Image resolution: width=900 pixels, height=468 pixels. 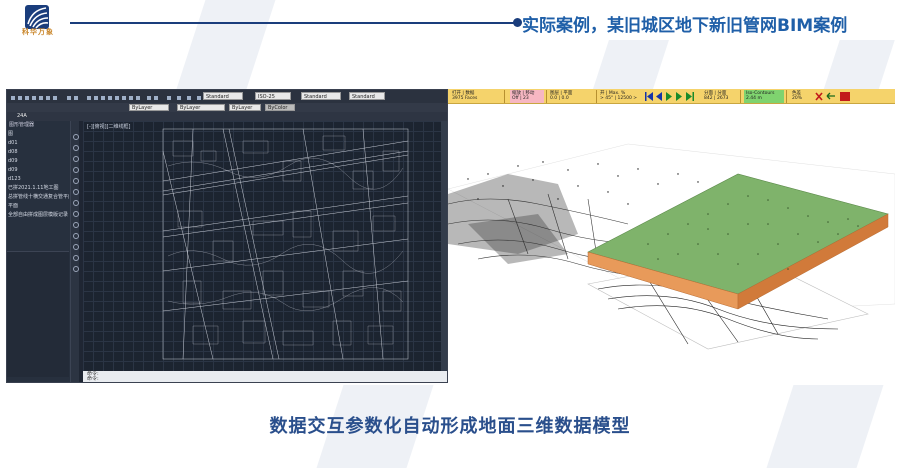 I want to click on slide-caption: 数据交互参数化自动形成地面三维数据模型, so click(x=450, y=426).